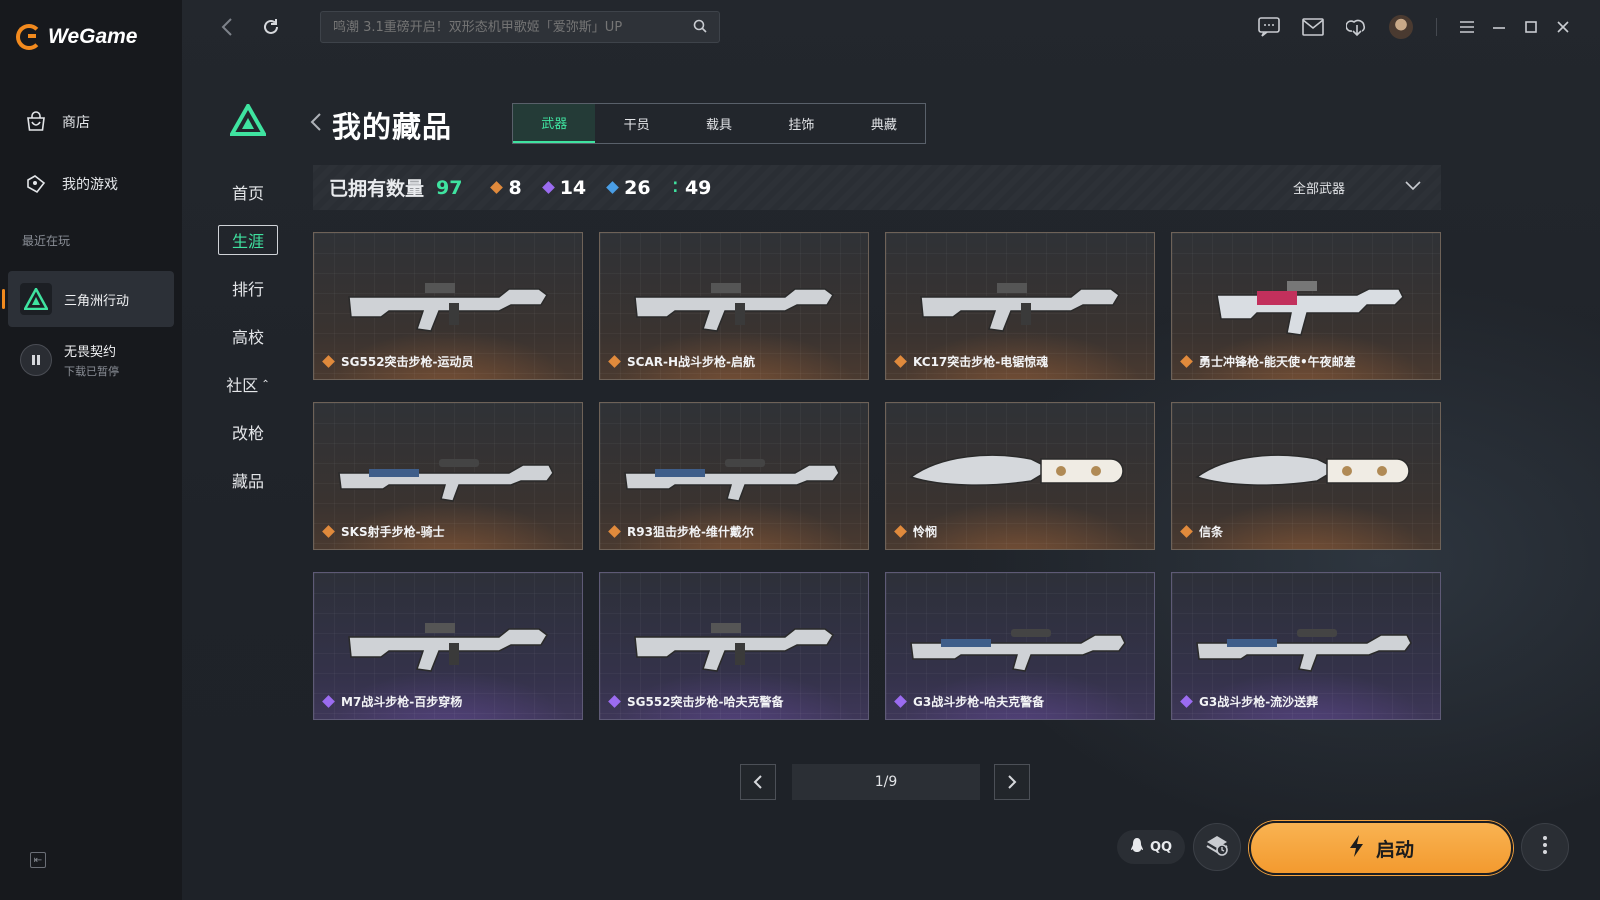 The width and height of the screenshot is (1600, 900). I want to click on game-controller-icon, so click(36, 184).